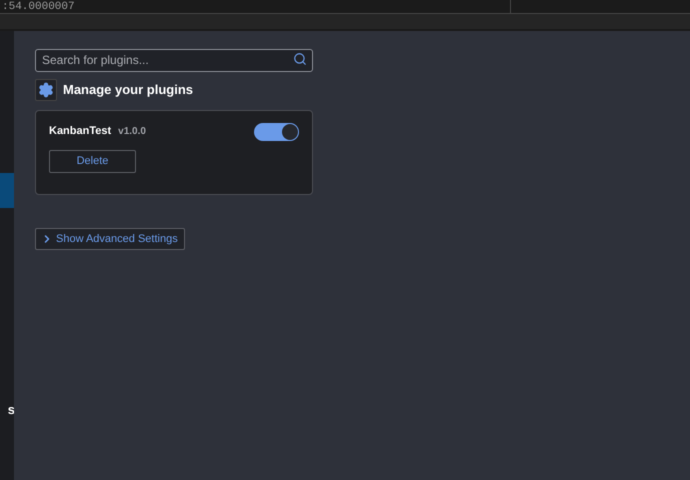  Describe the element at coordinates (38, 6) in the screenshot. I see `timestamp-text: :54.0000007` at that location.